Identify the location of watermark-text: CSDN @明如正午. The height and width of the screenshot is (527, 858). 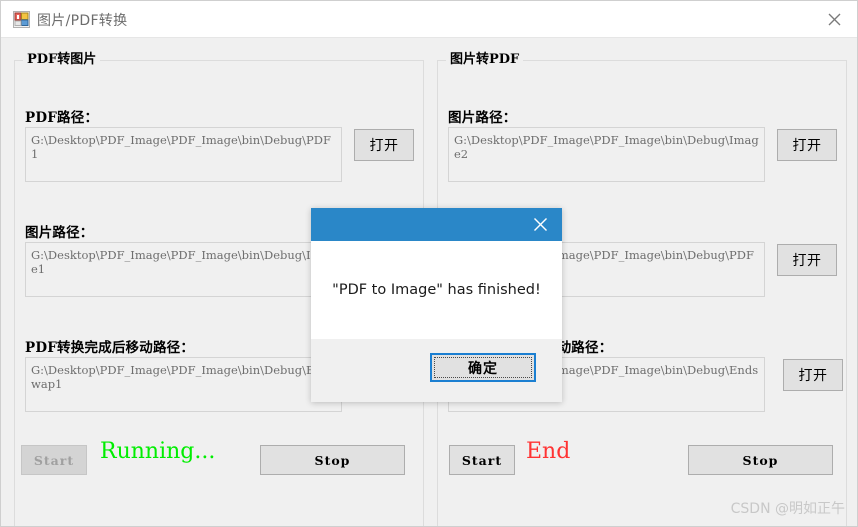
(787, 509).